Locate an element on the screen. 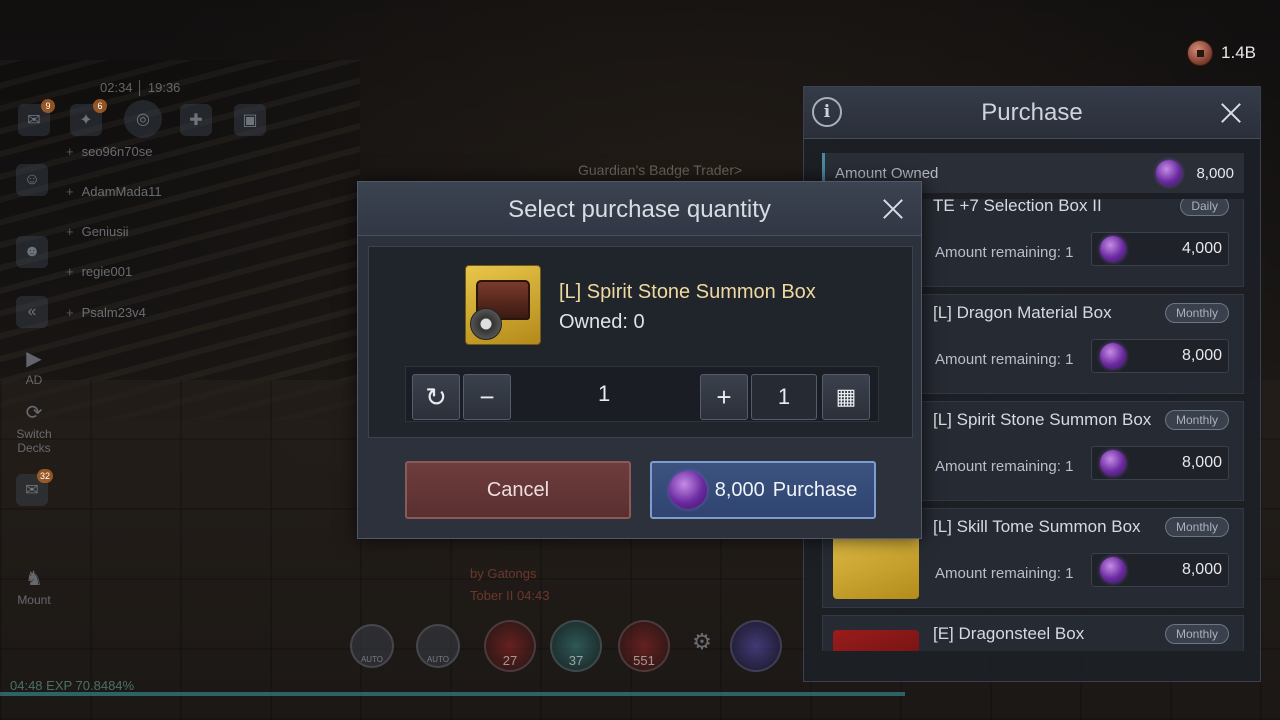  max-quantity-field: 1 is located at coordinates (784, 397).